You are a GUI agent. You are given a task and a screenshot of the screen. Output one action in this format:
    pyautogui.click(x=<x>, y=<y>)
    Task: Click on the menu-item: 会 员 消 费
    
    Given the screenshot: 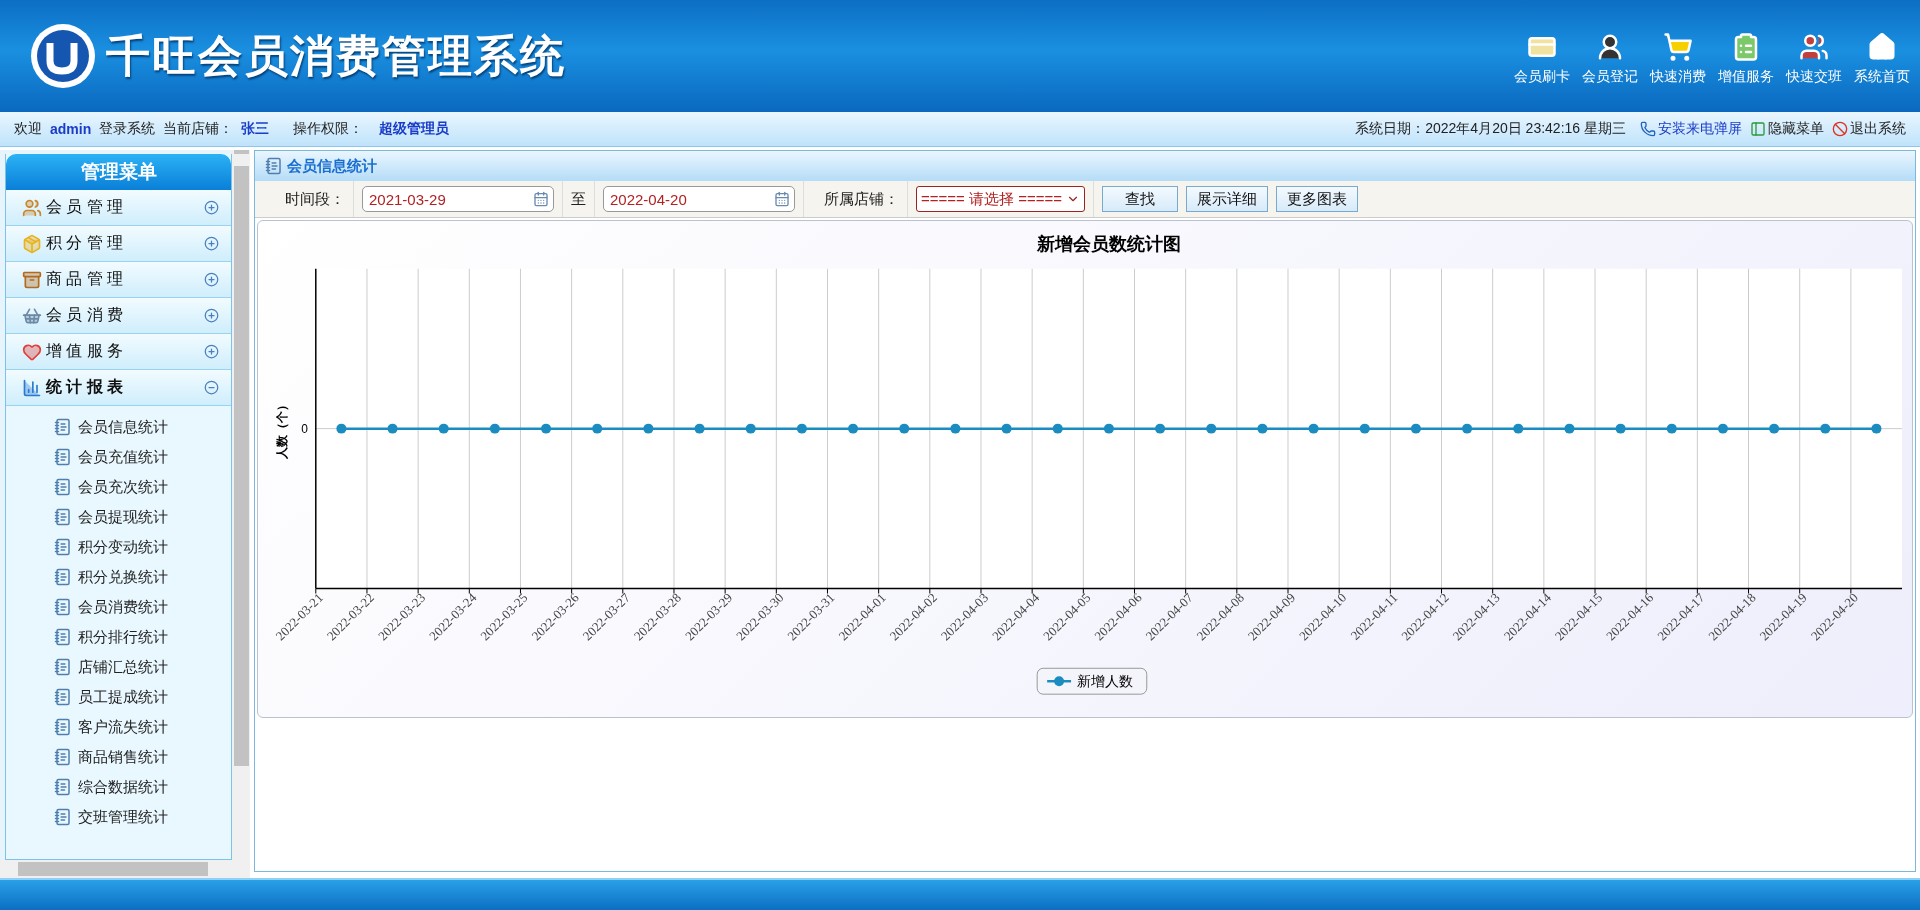 What is the action you would take?
    pyautogui.click(x=119, y=316)
    